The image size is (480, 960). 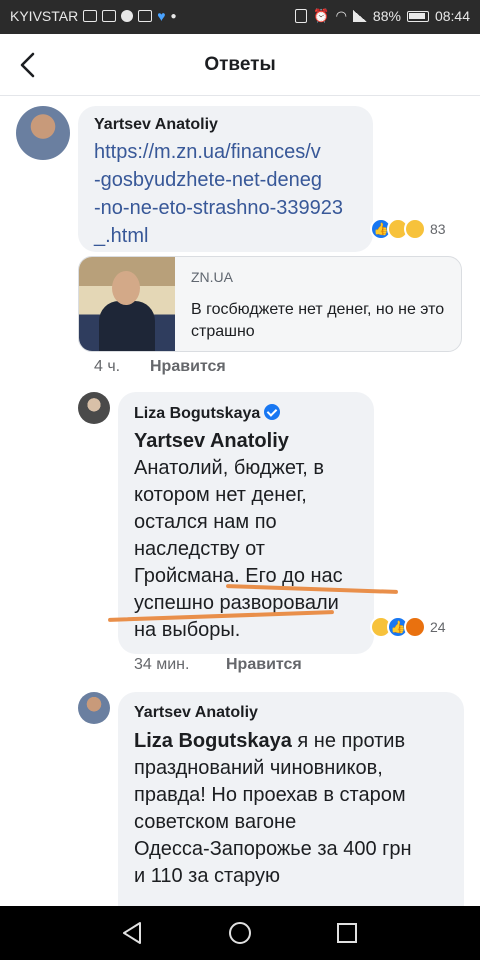 What do you see at coordinates (438, 229) in the screenshot?
I see `reaction-count: 83` at bounding box center [438, 229].